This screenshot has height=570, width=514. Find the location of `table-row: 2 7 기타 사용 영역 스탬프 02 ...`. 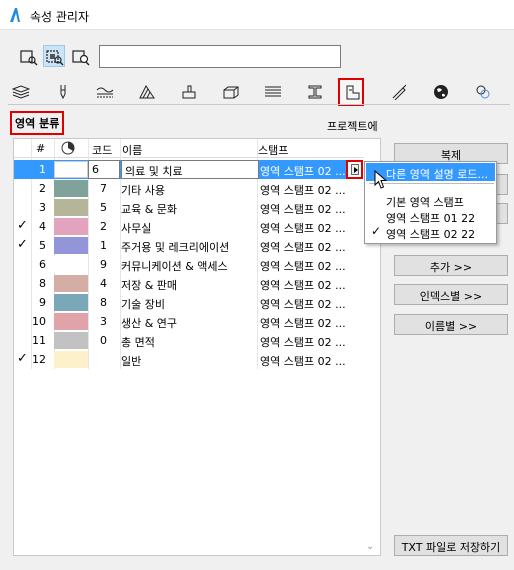

table-row: 2 7 기타 사용 영역 스탬프 02 ... is located at coordinates (180, 188).